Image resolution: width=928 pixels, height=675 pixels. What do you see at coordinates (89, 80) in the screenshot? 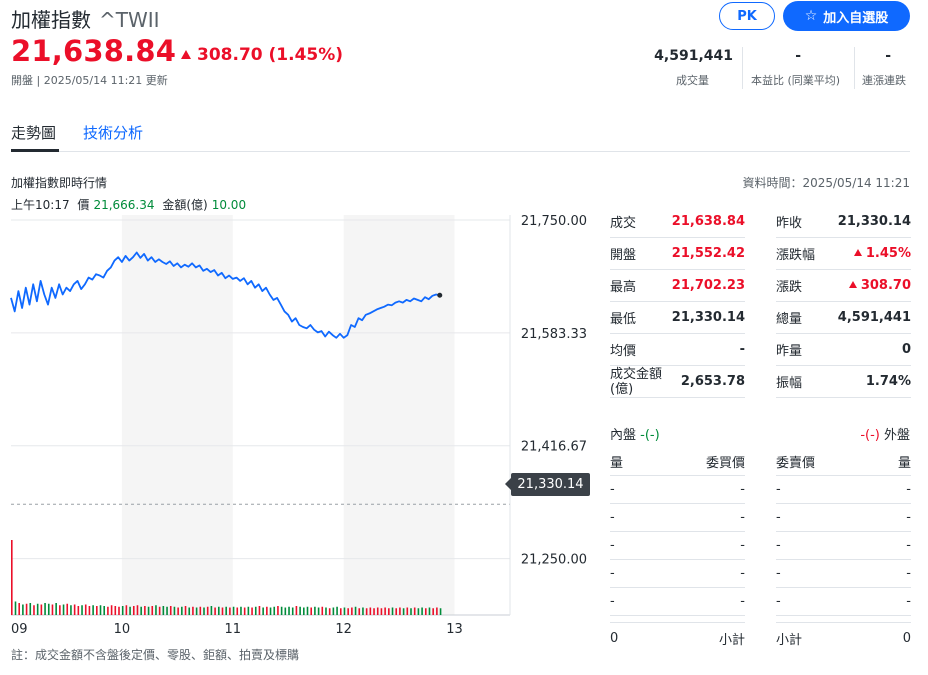
I see `market-status: 開盤 | 2025/05/14 11:21 更新` at bounding box center [89, 80].